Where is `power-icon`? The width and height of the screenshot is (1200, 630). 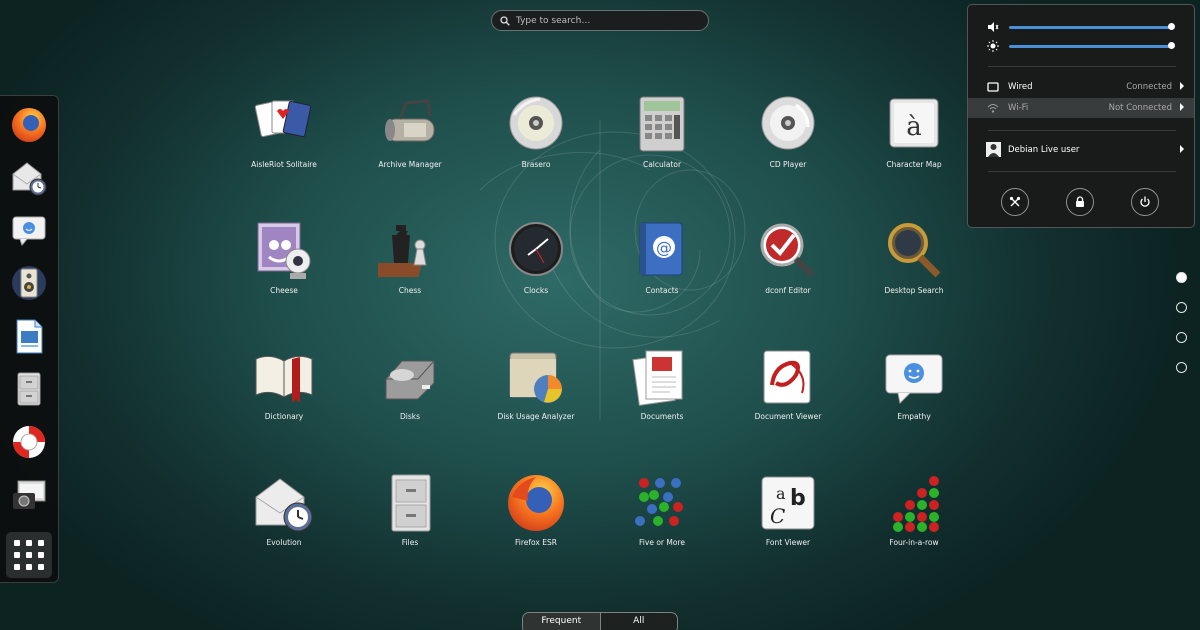 power-icon is located at coordinates (1145, 201).